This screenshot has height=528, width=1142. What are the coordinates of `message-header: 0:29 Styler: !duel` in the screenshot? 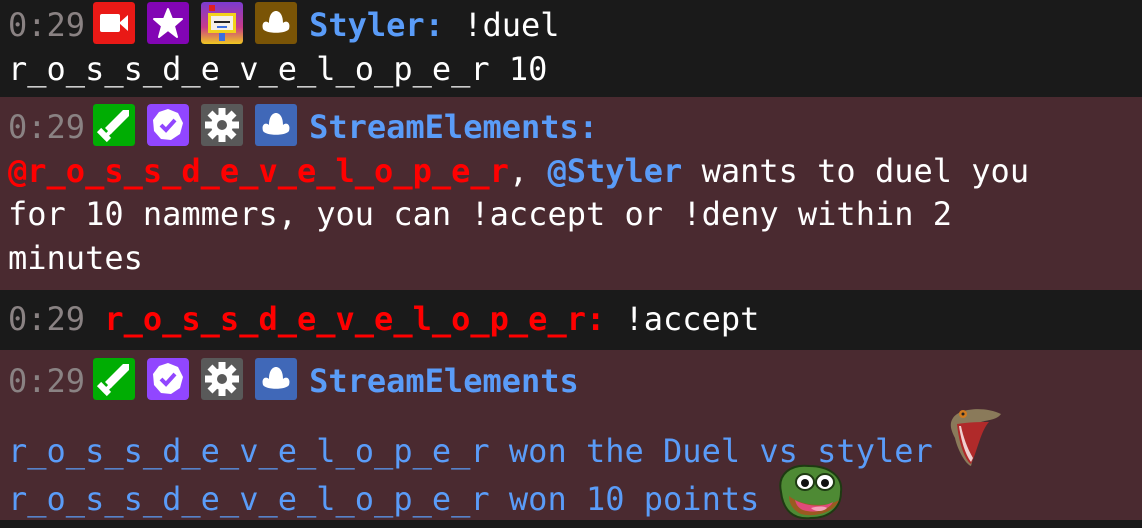 It's located at (571, 25).